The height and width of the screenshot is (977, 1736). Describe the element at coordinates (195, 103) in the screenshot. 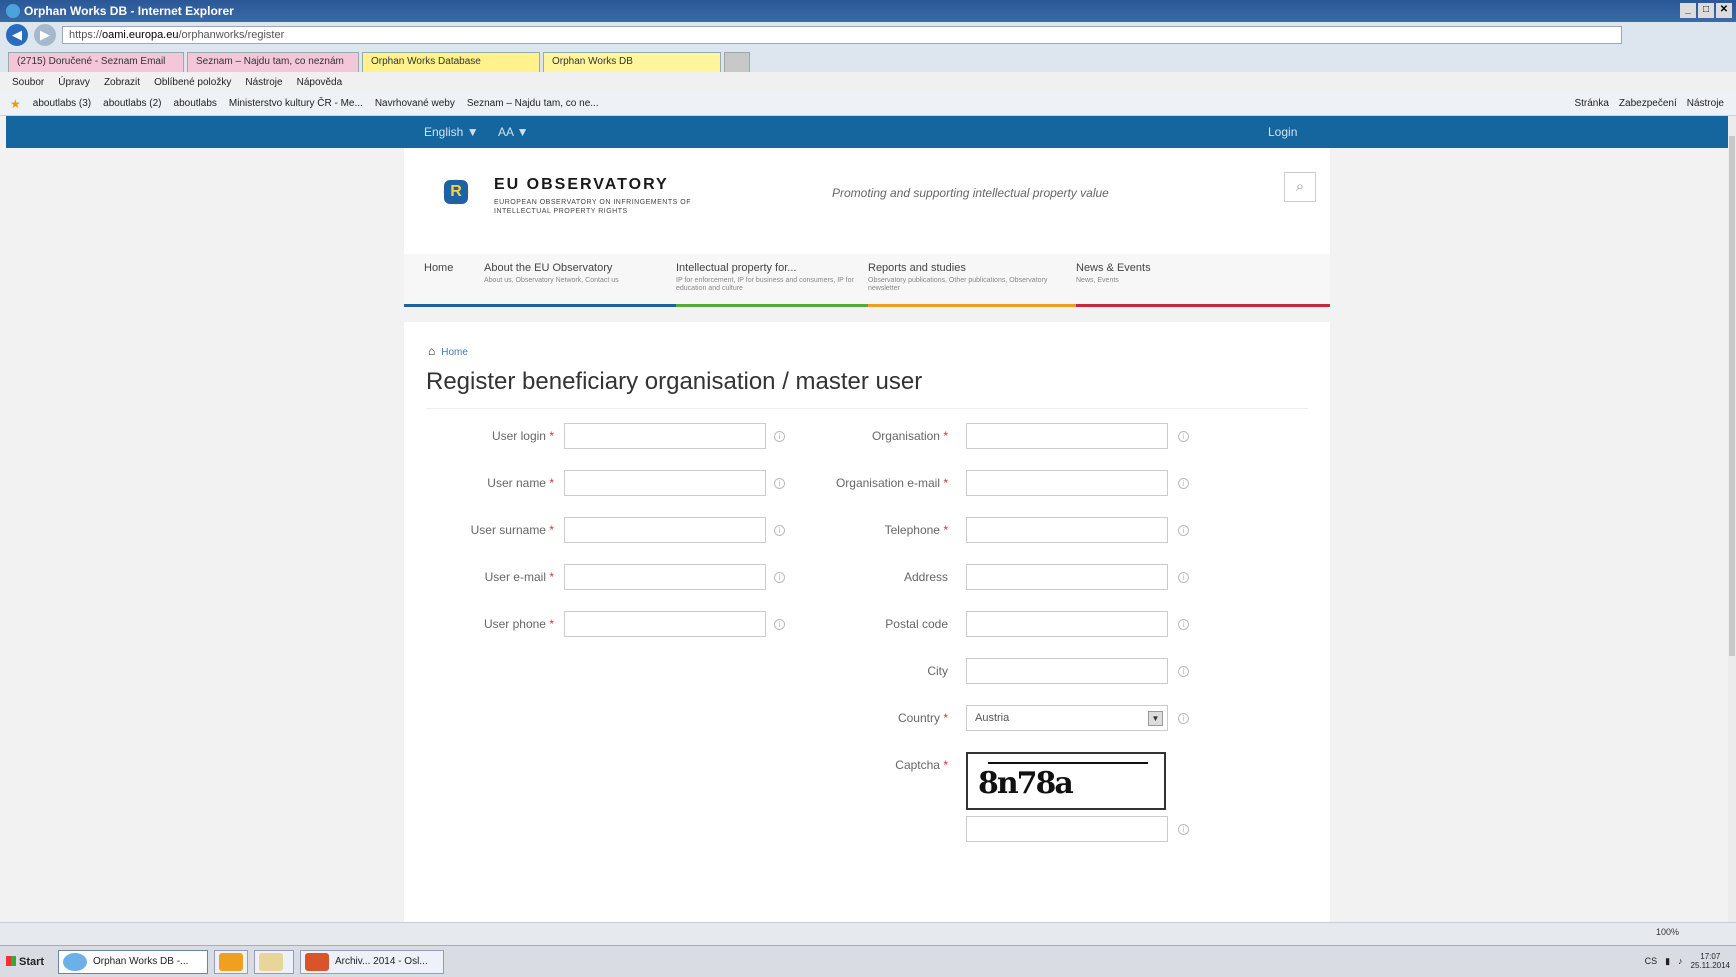

I see `favorite-link: aboutlabs` at that location.